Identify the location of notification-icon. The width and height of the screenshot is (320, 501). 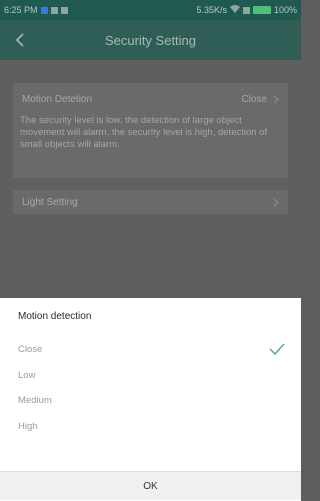
(44, 10).